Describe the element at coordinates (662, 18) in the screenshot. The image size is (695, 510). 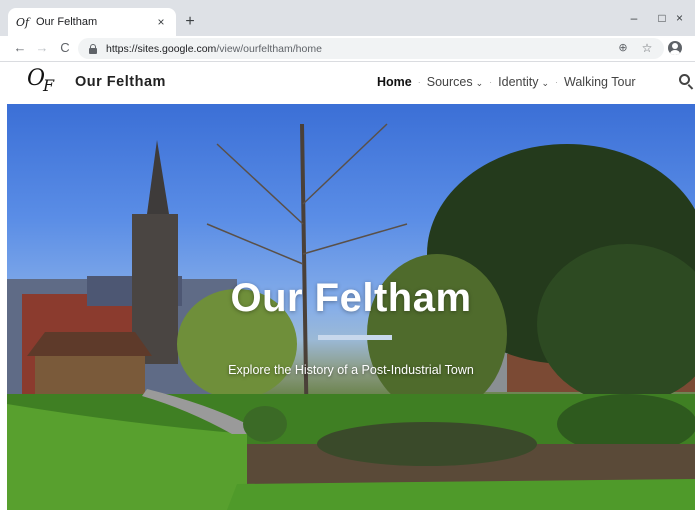
I see `window-maximize-button: □` at that location.